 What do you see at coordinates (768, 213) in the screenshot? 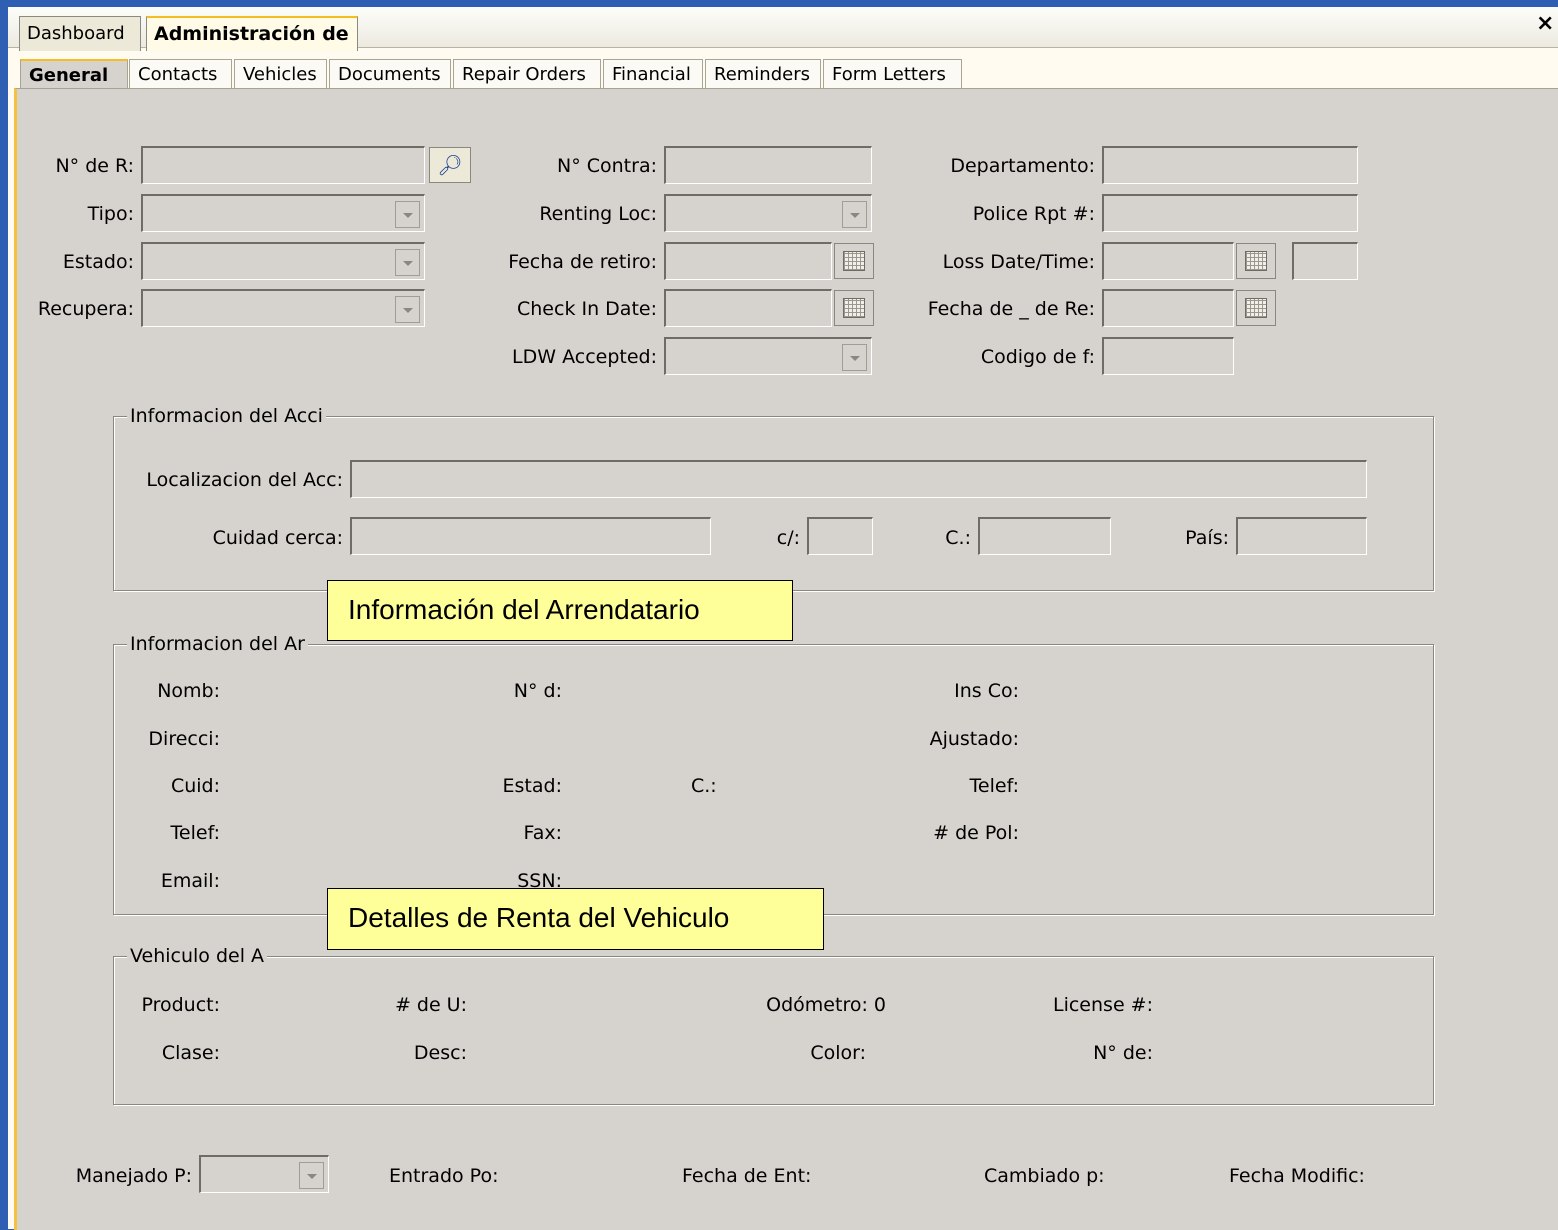
I see `renting-select` at bounding box center [768, 213].